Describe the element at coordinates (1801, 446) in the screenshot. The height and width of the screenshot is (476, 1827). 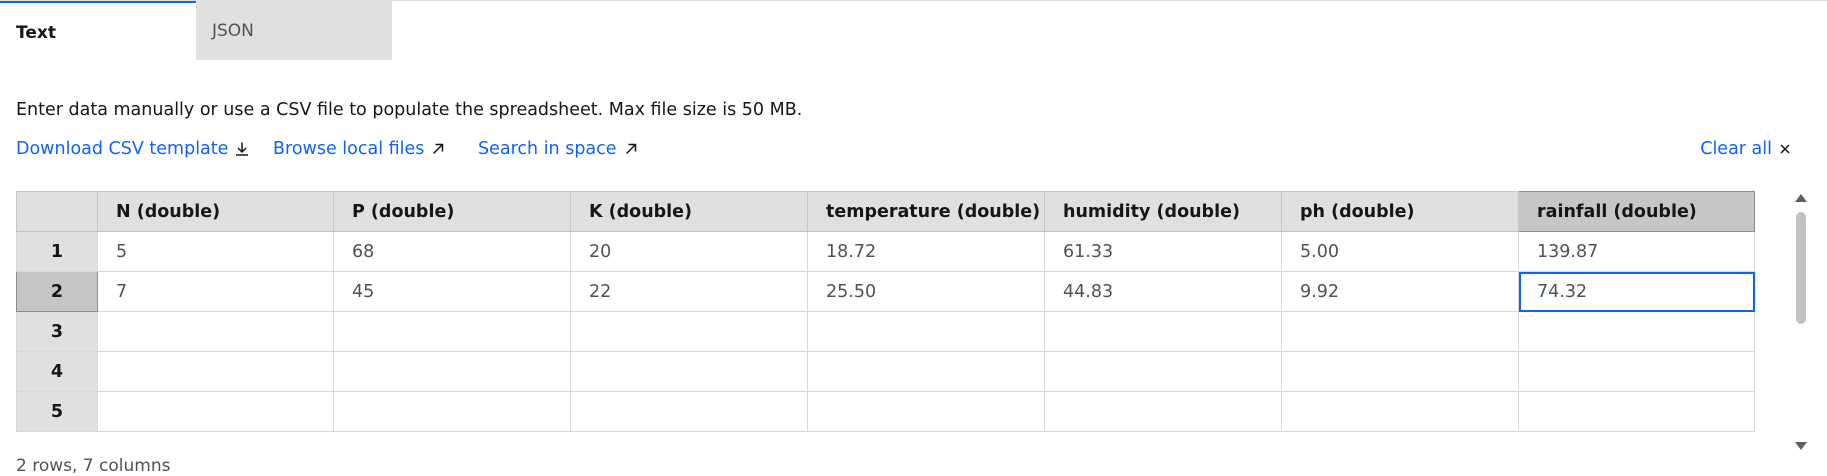
I see `scroll-down-arrow-icon` at that location.